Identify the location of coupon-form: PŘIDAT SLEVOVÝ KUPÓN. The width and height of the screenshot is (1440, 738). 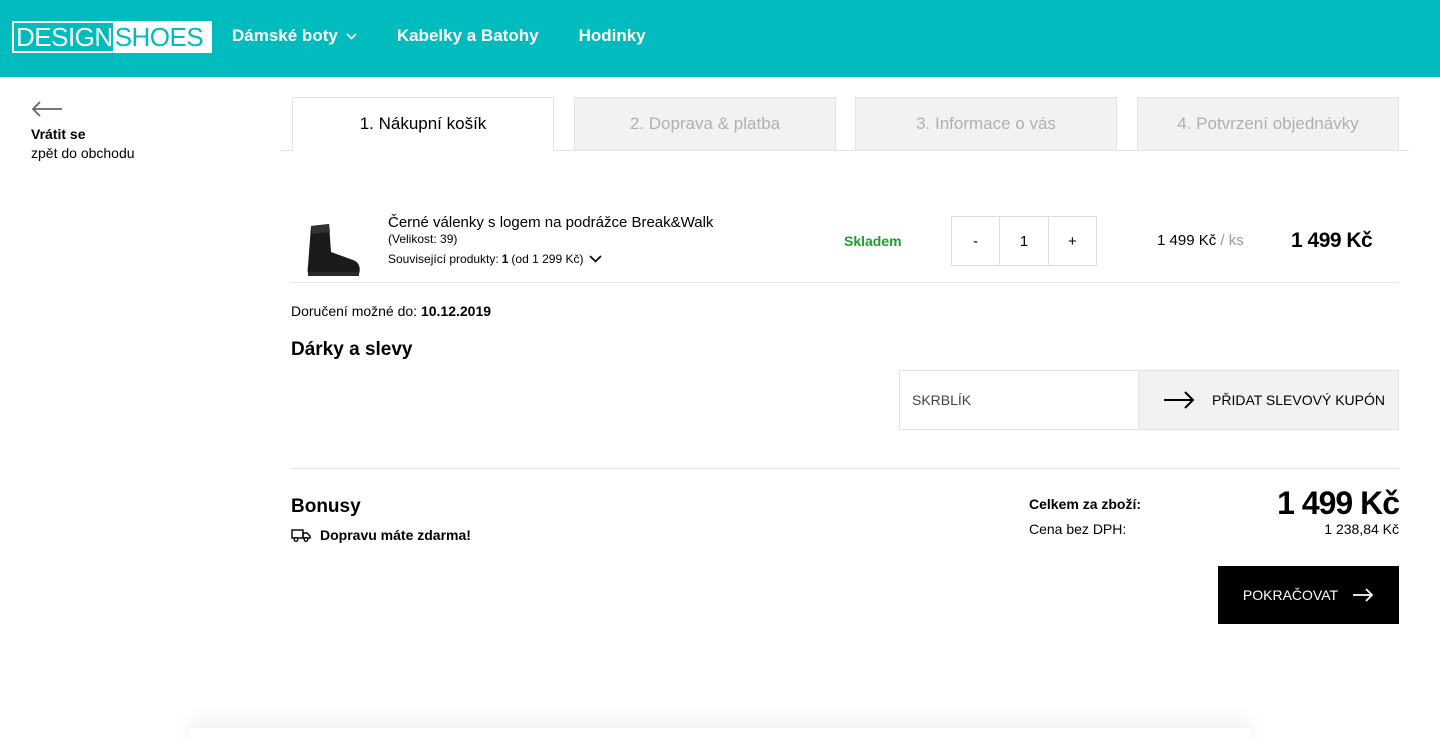
(1149, 400).